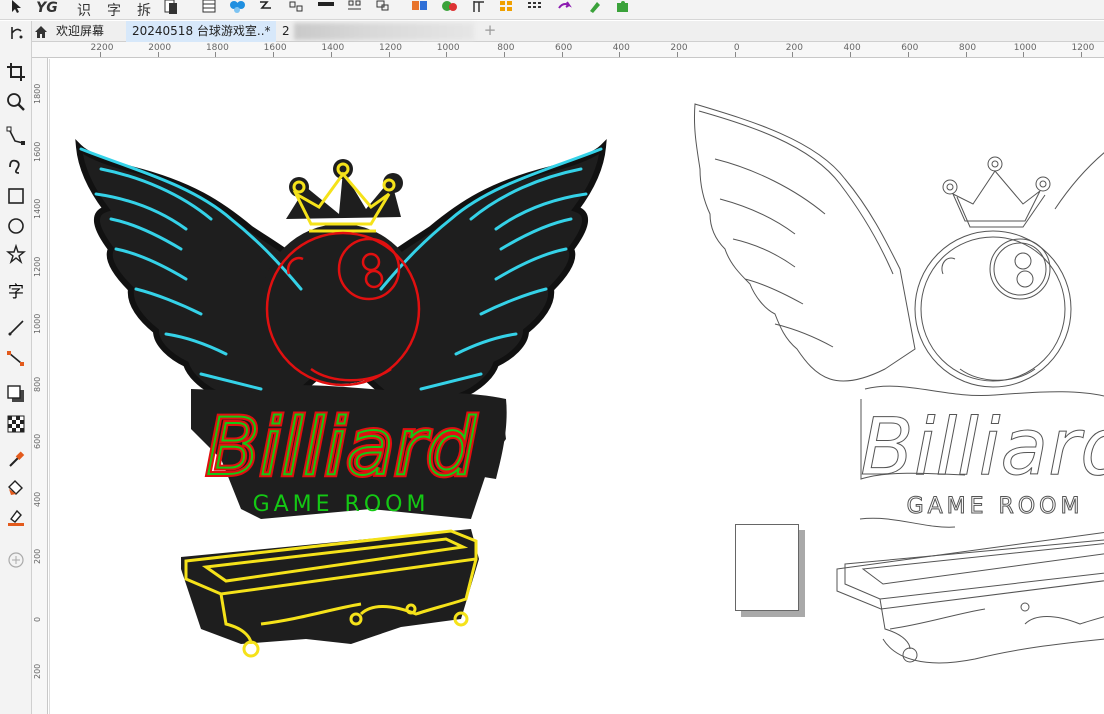 The height and width of the screenshot is (714, 1104). I want to click on table-icon, so click(209, 9).